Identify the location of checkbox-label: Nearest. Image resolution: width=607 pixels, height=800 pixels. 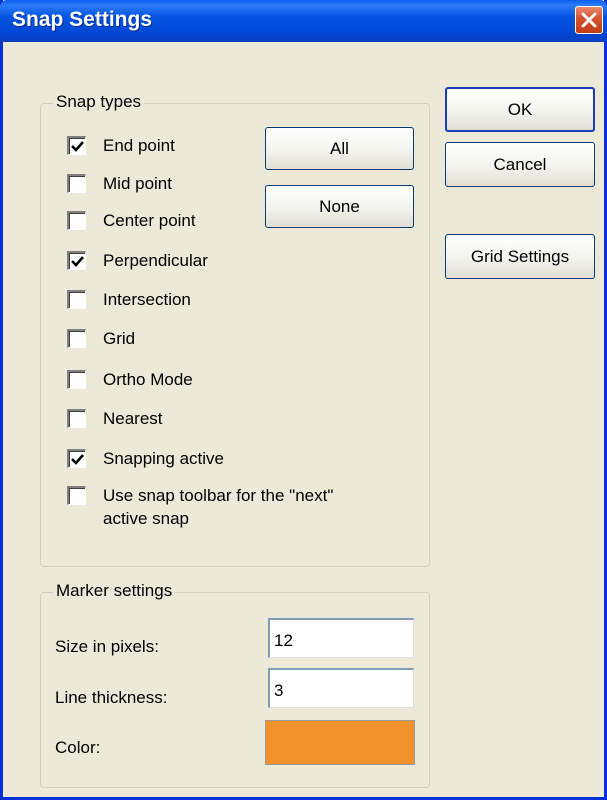
(133, 418).